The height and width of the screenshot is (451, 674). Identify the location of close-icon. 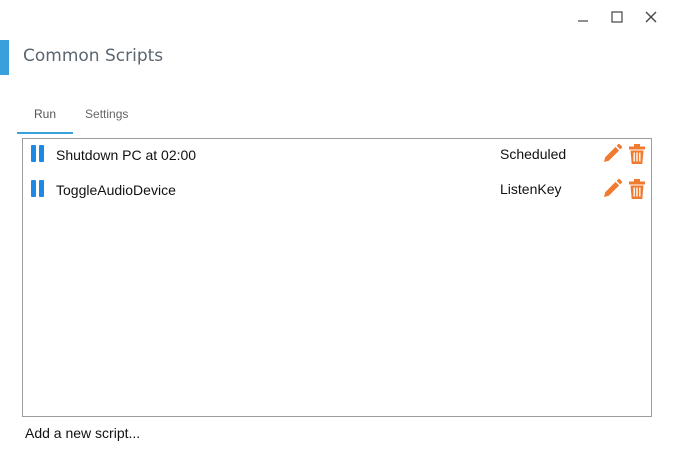
(651, 17).